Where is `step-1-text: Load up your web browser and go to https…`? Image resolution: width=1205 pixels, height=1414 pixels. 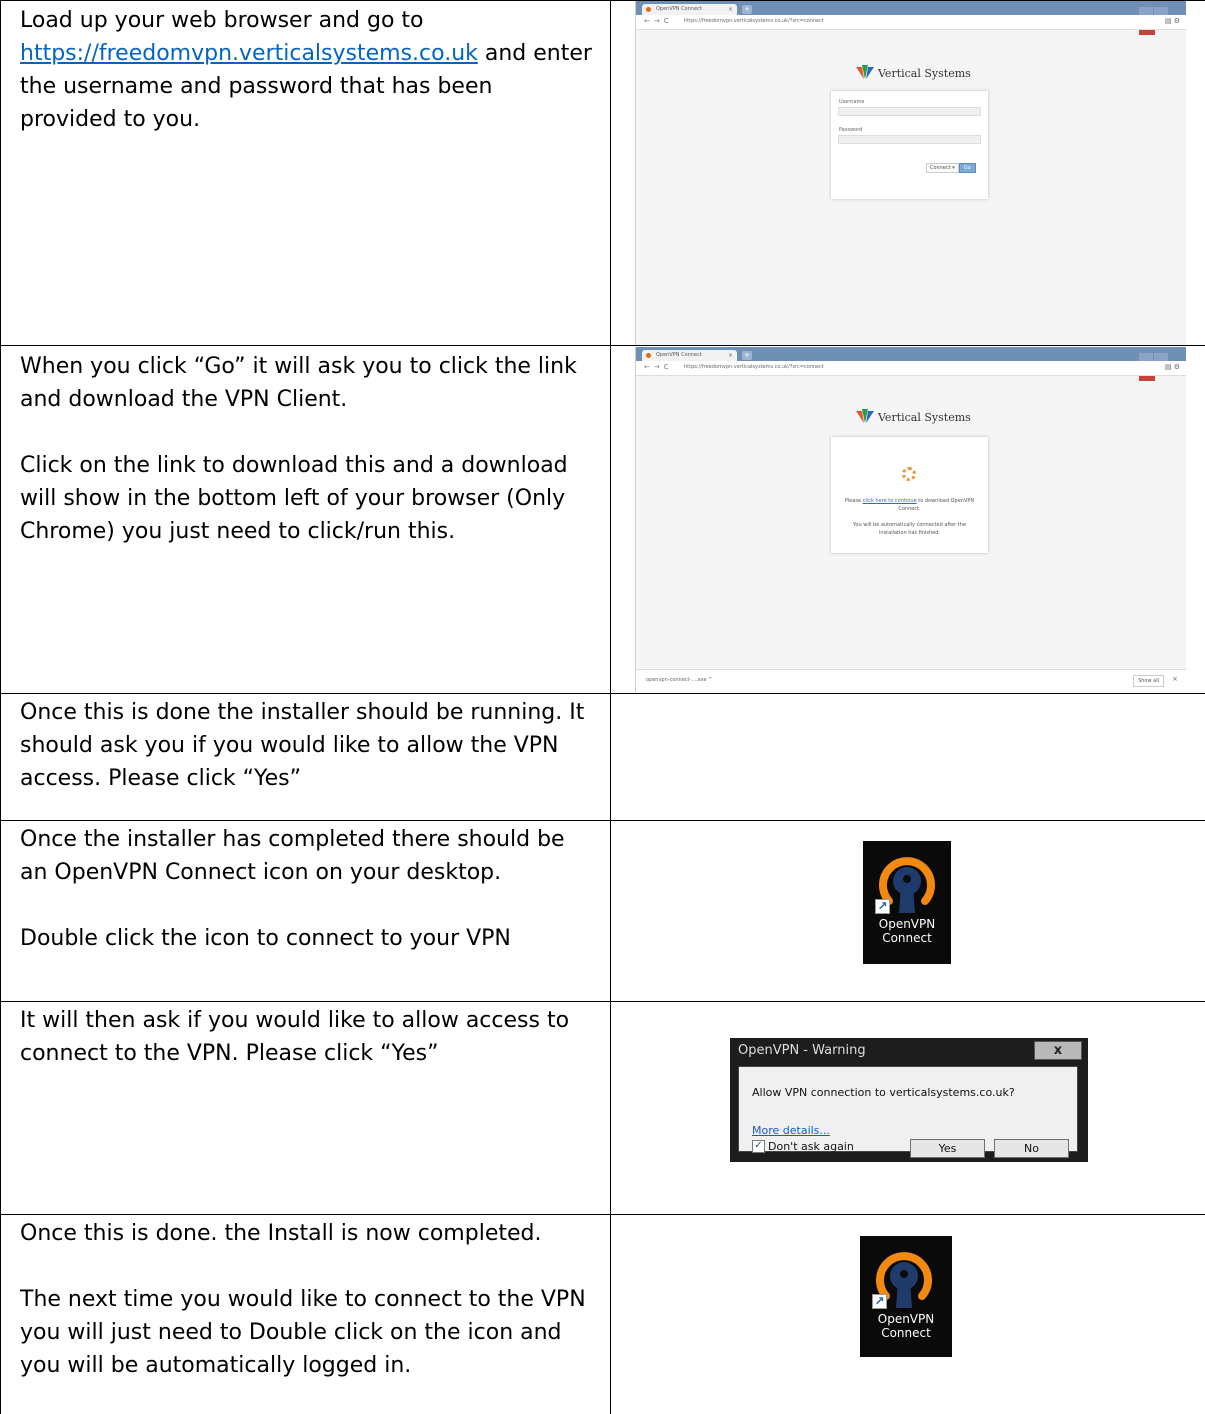 step-1-text: Load up your web browser and go to https… is located at coordinates (306, 70).